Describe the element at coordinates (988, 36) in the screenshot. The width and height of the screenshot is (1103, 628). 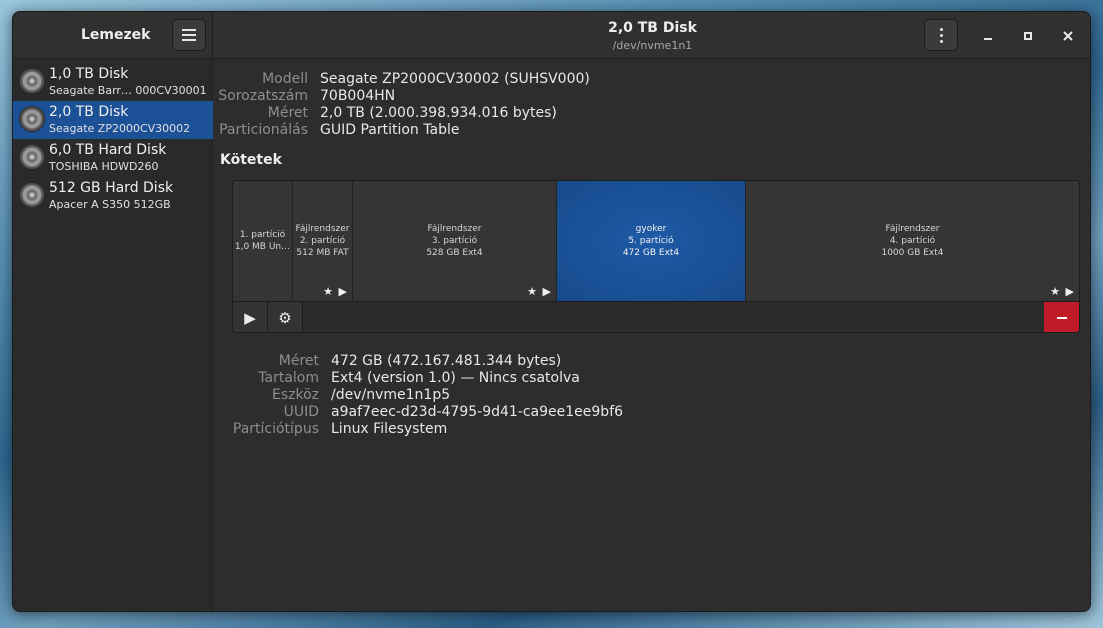
I see `minimize-button` at that location.